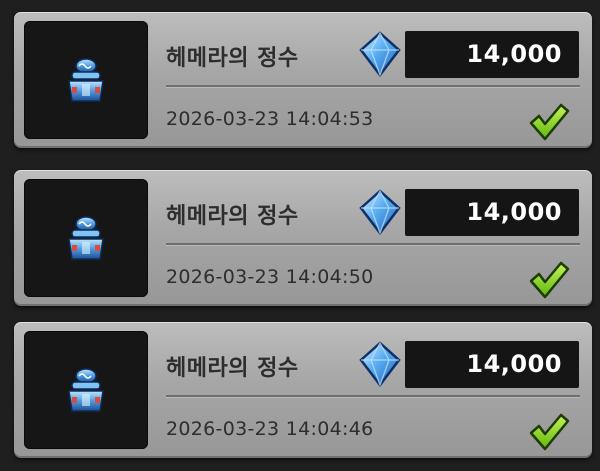 The width and height of the screenshot is (600, 471). What do you see at coordinates (270, 429) in the screenshot?
I see `purchase-timestamp: 2026-03-23 14:04:46` at bounding box center [270, 429].